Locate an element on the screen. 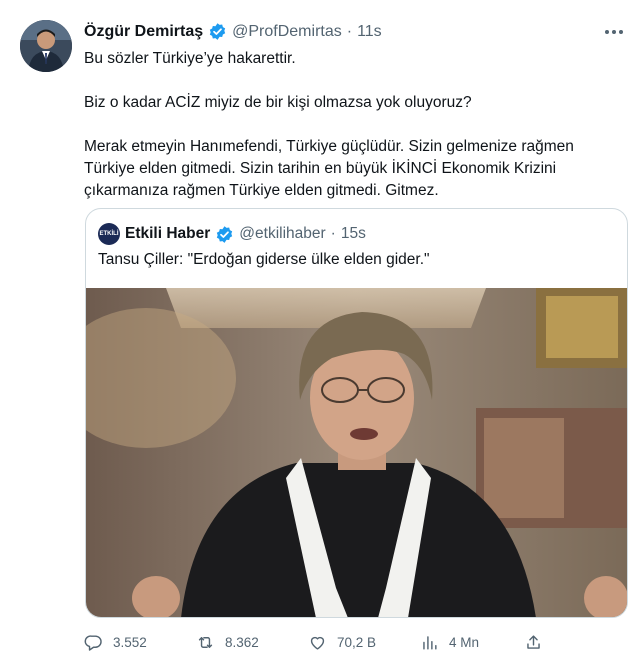 The width and height of the screenshot is (640, 660). author-name: Özgür Demirtaş is located at coordinates (143, 32).